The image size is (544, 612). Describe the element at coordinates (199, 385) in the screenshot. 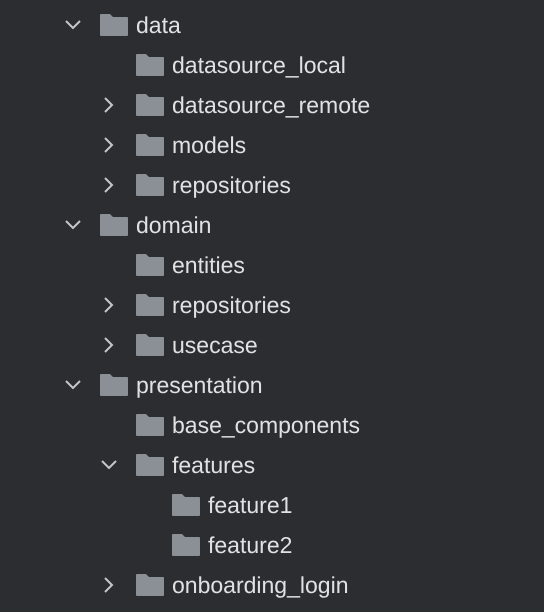

I see `folder-name: presentation` at that location.